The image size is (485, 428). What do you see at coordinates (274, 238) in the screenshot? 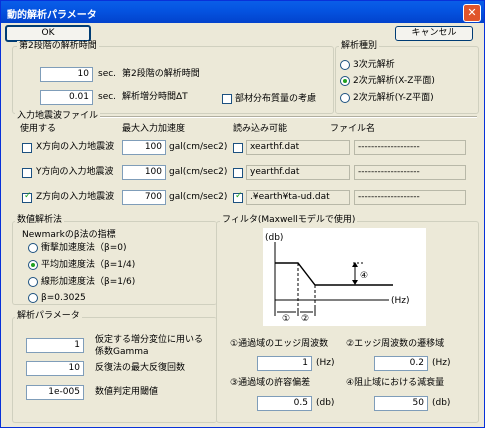
I see `filter-y-label: (db)` at bounding box center [274, 238].